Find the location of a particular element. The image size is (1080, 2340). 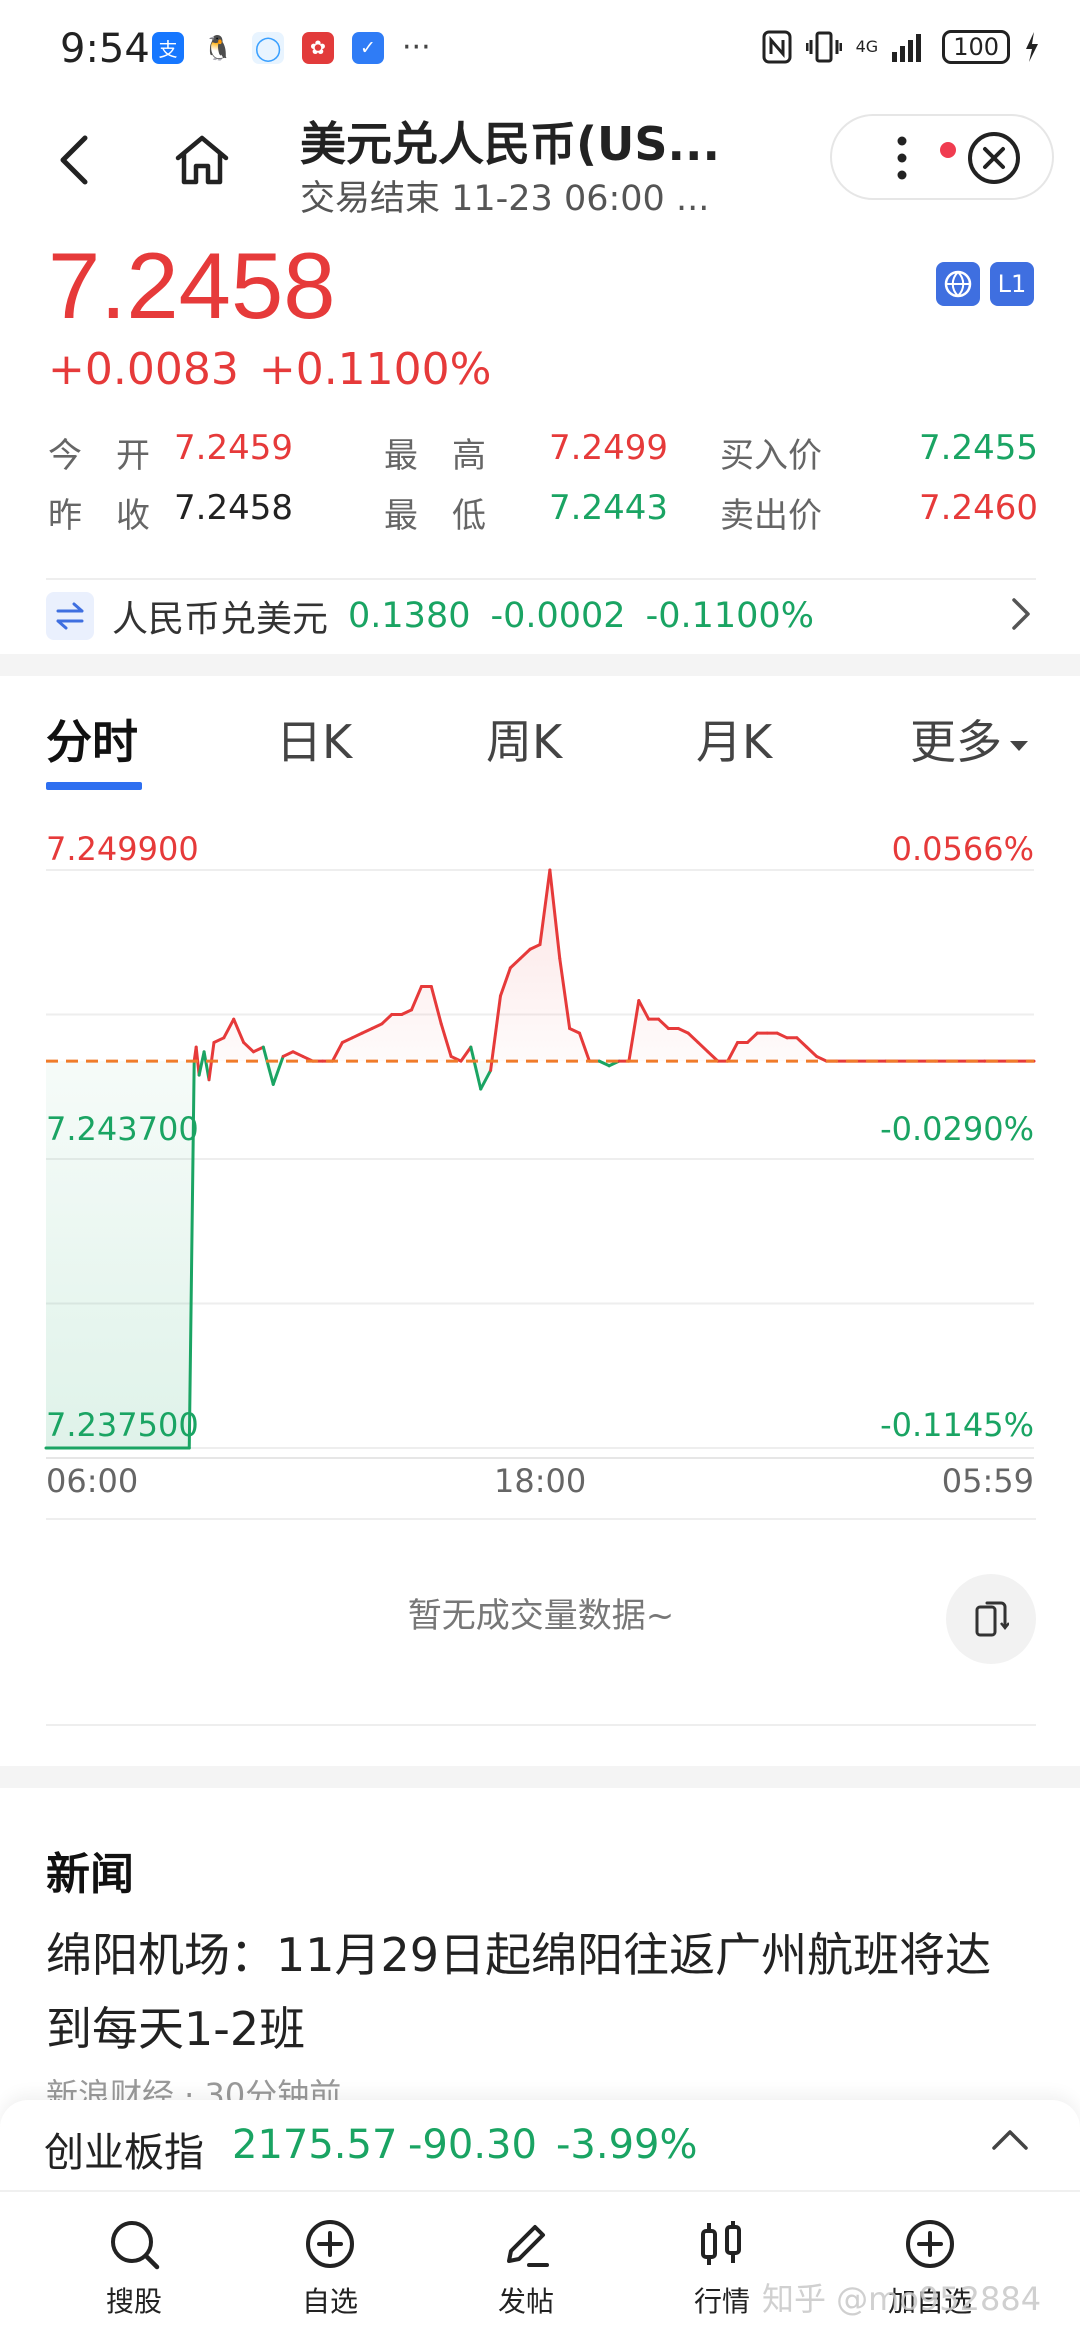

open-value: 7.2459 is located at coordinates (233, 448).